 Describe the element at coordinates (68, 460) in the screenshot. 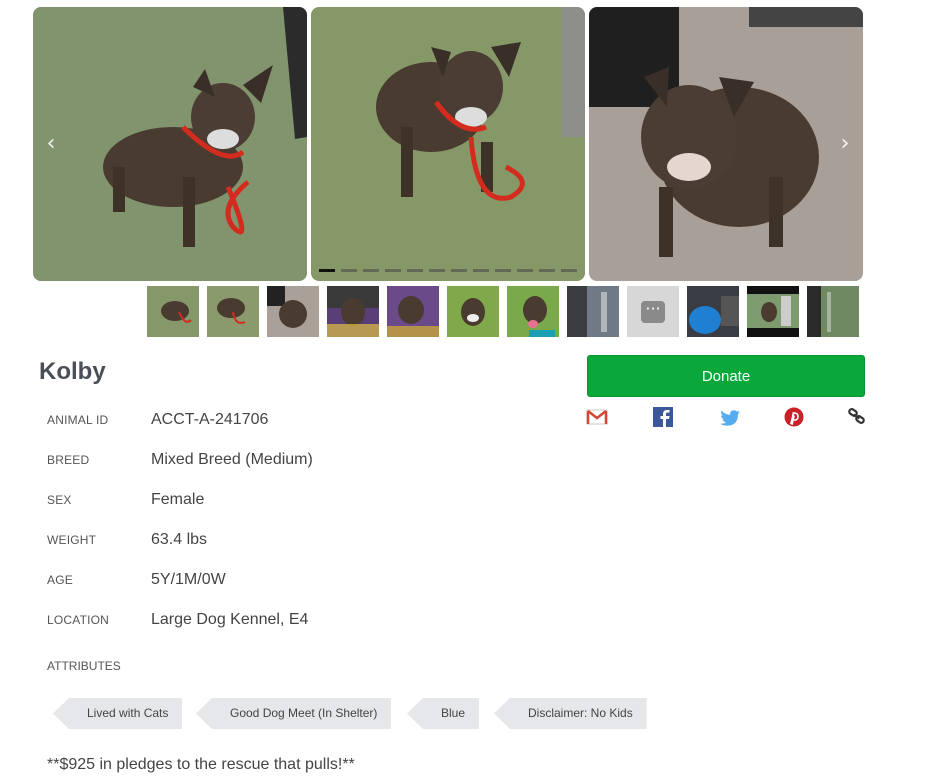

I see `detail-label: BREED` at that location.